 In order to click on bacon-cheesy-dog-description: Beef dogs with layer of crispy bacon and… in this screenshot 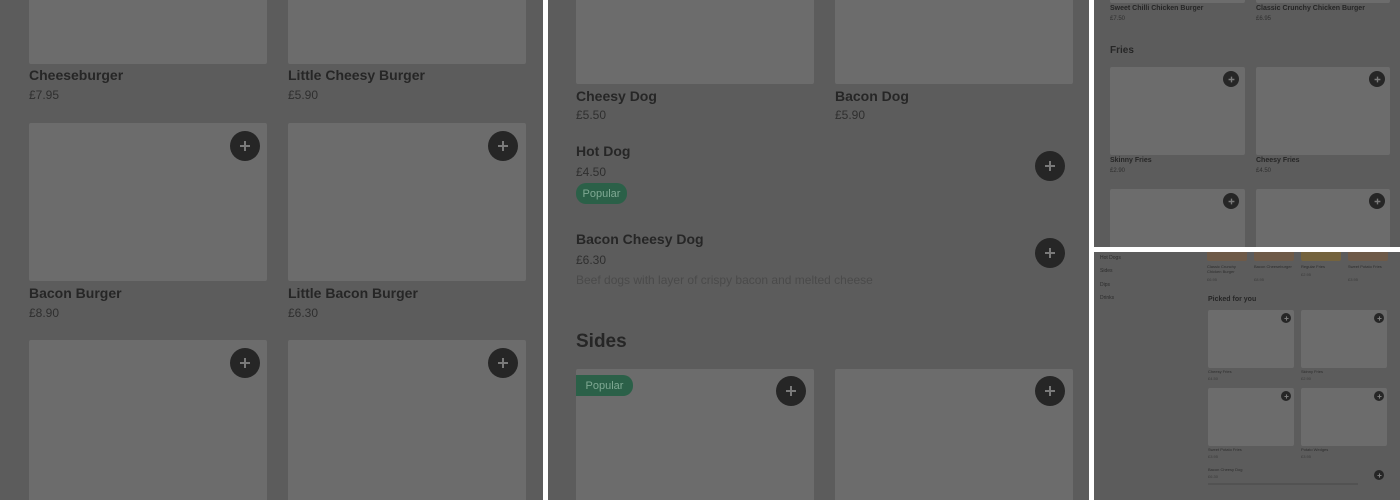, I will do `click(724, 280)`.